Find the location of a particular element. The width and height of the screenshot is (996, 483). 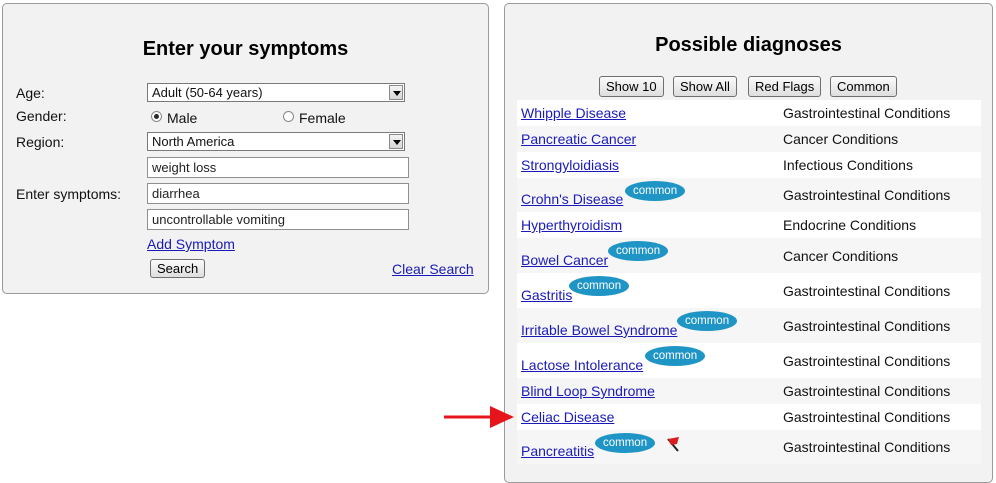

region-label: Region: is located at coordinates (40, 142).